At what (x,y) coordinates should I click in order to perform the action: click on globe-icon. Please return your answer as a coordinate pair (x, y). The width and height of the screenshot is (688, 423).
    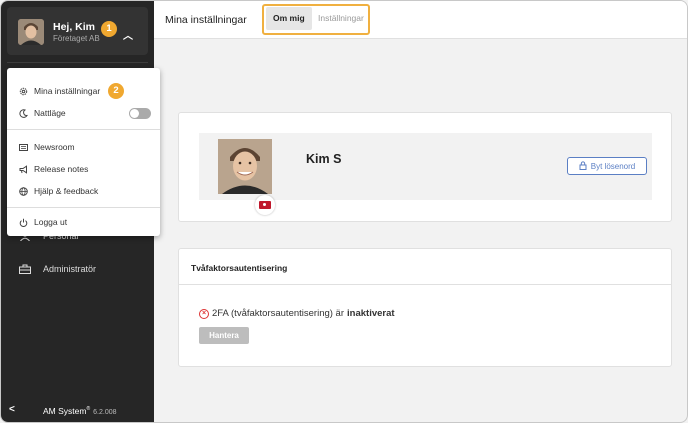
    Looking at the image, I should click on (23, 191).